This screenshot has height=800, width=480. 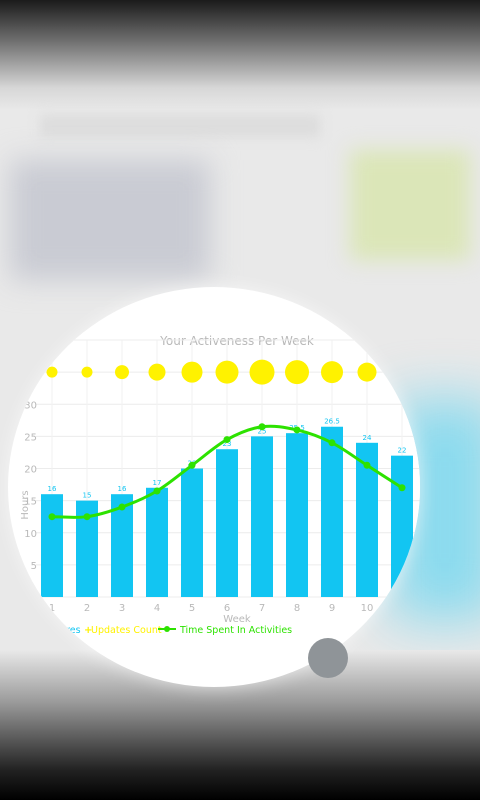 What do you see at coordinates (240, 55) in the screenshot?
I see `background-top-shade` at bounding box center [240, 55].